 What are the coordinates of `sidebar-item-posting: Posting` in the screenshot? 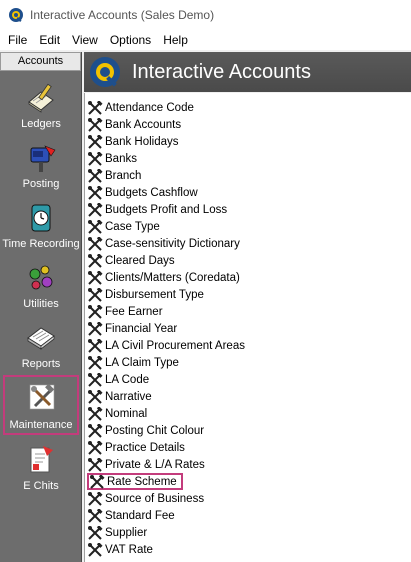 It's located at (41, 169).